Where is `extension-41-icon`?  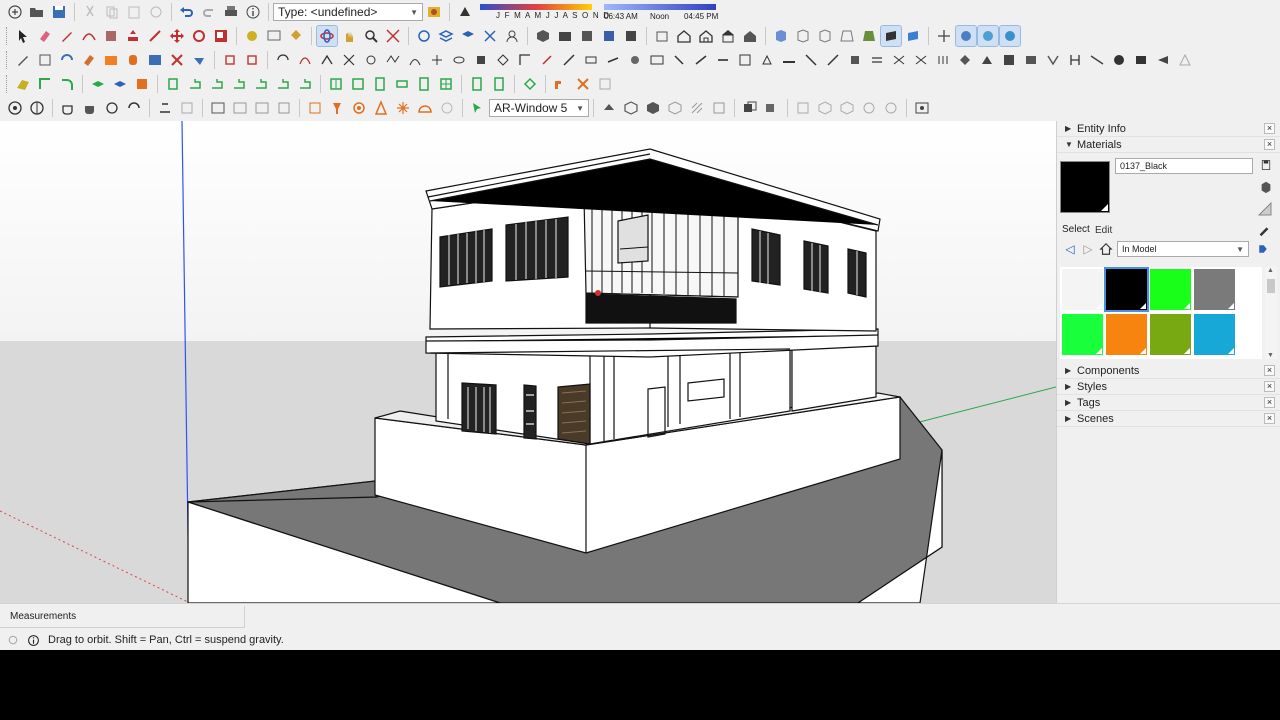
extension-41-icon is located at coordinates (1163, 60).